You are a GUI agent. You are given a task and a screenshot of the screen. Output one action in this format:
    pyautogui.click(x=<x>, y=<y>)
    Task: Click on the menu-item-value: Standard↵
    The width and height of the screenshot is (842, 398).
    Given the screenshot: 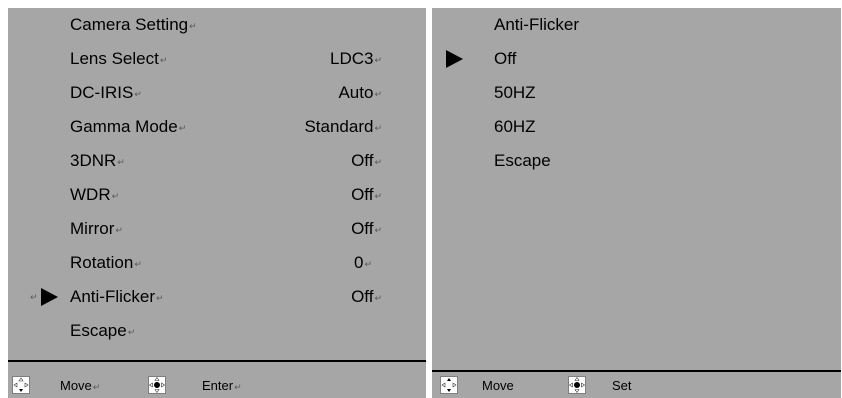 What is the action you would take?
    pyautogui.click(x=343, y=126)
    